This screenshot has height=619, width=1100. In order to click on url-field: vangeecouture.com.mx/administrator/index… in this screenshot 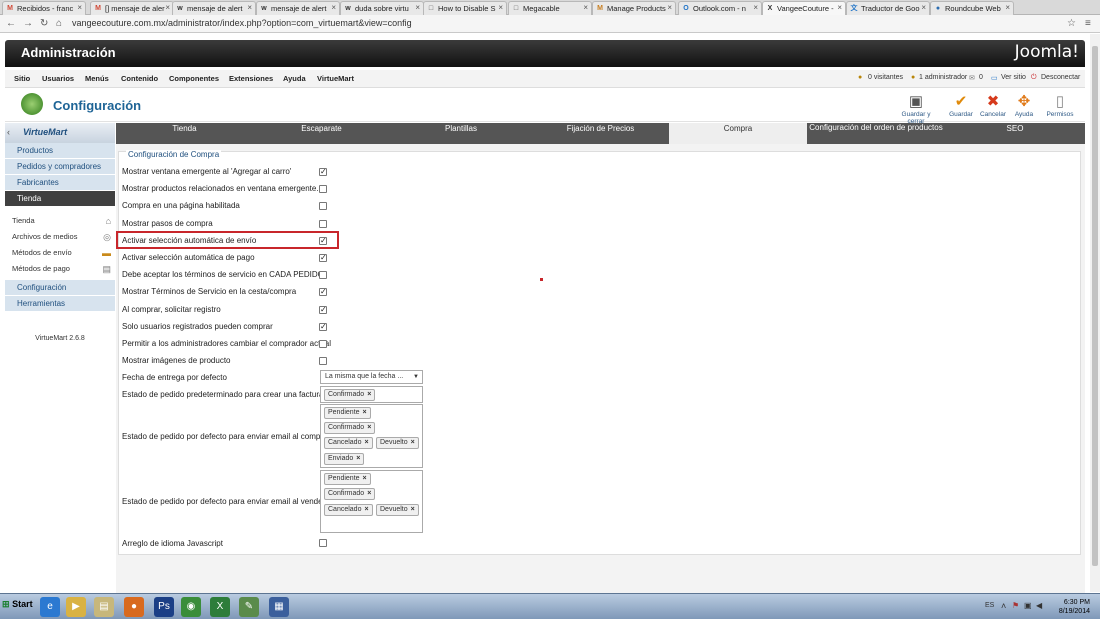, I will do `click(242, 23)`.